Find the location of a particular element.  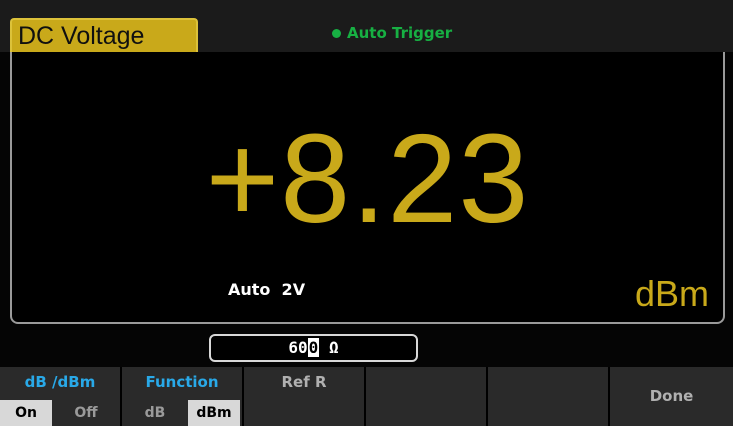

option-dbm: dBm is located at coordinates (214, 413).